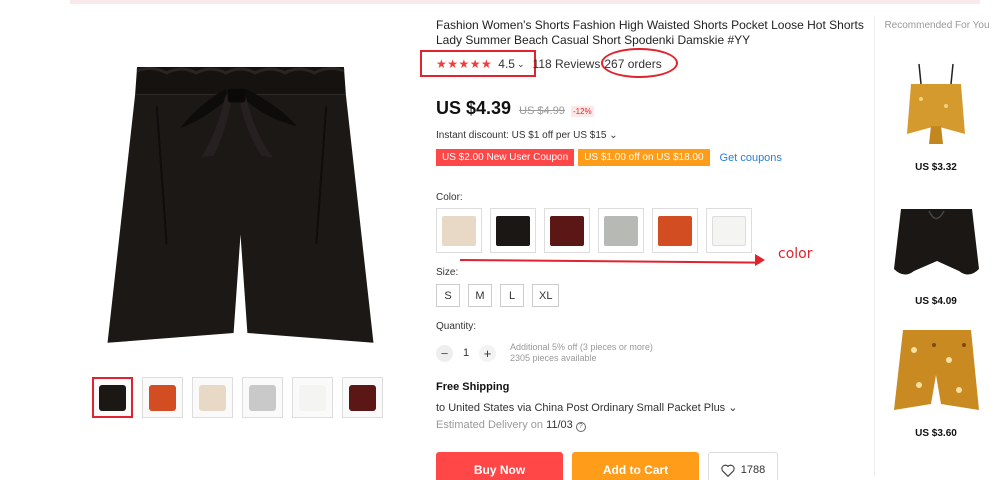  What do you see at coordinates (567, 64) in the screenshot?
I see `reviews-link: 118 Reviews` at bounding box center [567, 64].